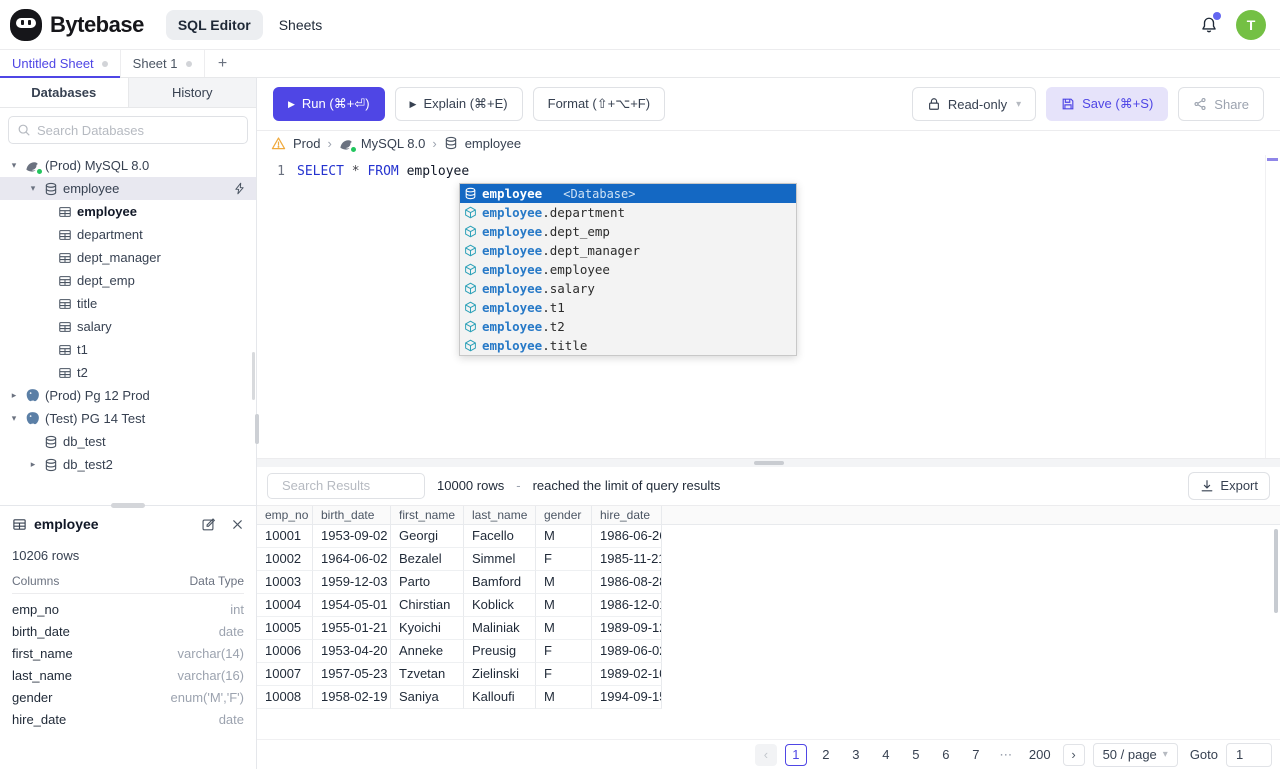 This screenshot has height=769, width=1280. What do you see at coordinates (628, 250) in the screenshot?
I see `autocomplete-item: employee.dept_manager` at bounding box center [628, 250].